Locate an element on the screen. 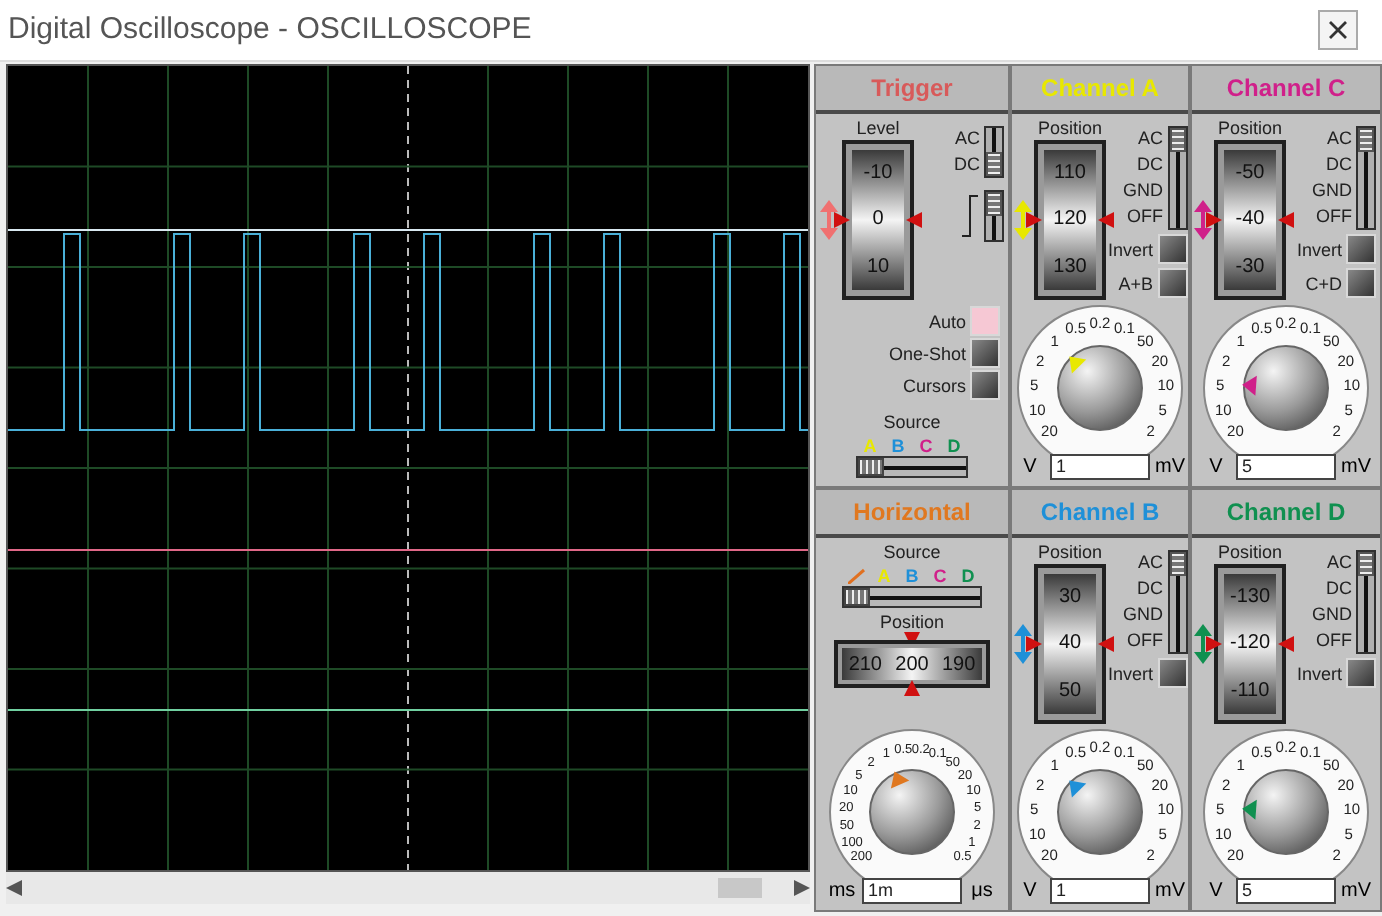 The width and height of the screenshot is (1382, 916). drum-scale-label: 200 is located at coordinates (912, 664).